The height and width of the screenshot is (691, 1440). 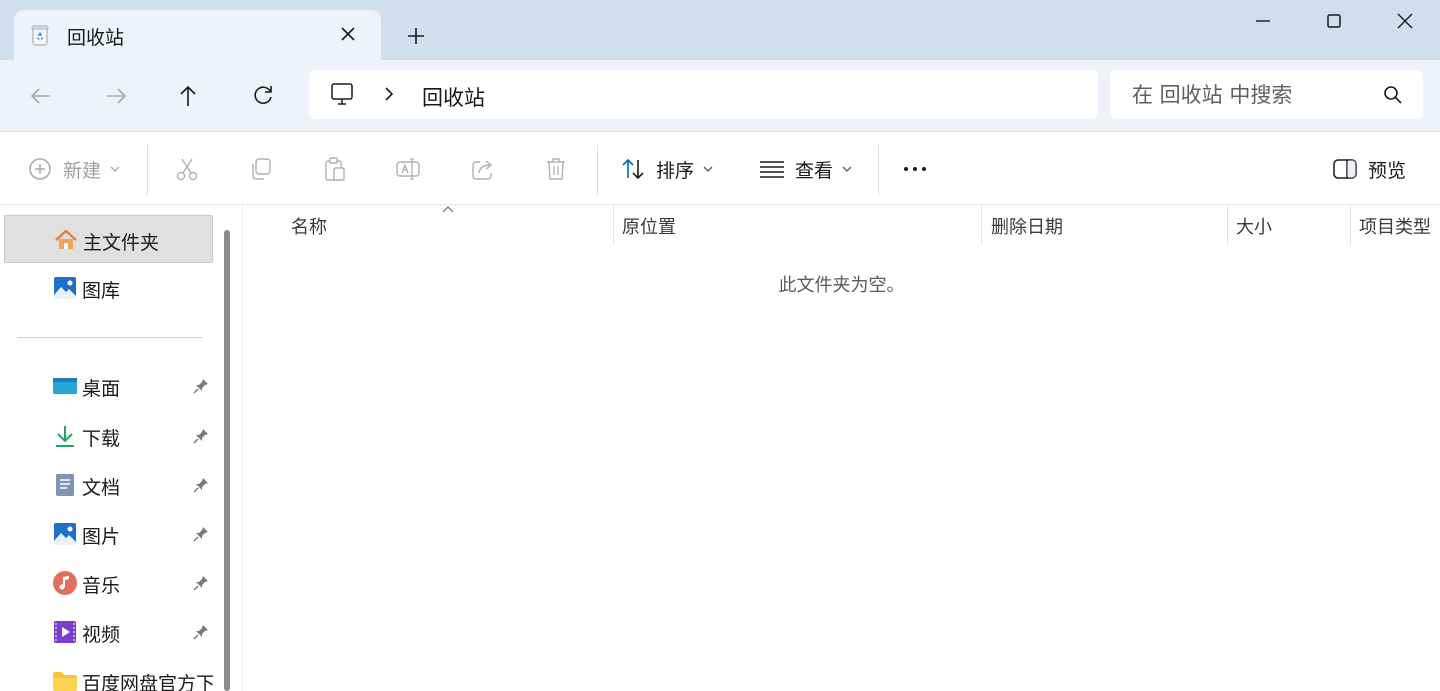 I want to click on document-icon, so click(x=65, y=485).